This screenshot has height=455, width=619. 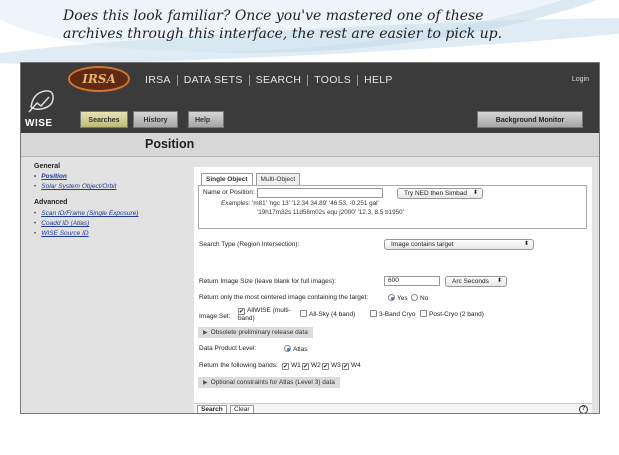 What do you see at coordinates (228, 348) in the screenshot?
I see `product-level-label: Data Product Level:` at bounding box center [228, 348].